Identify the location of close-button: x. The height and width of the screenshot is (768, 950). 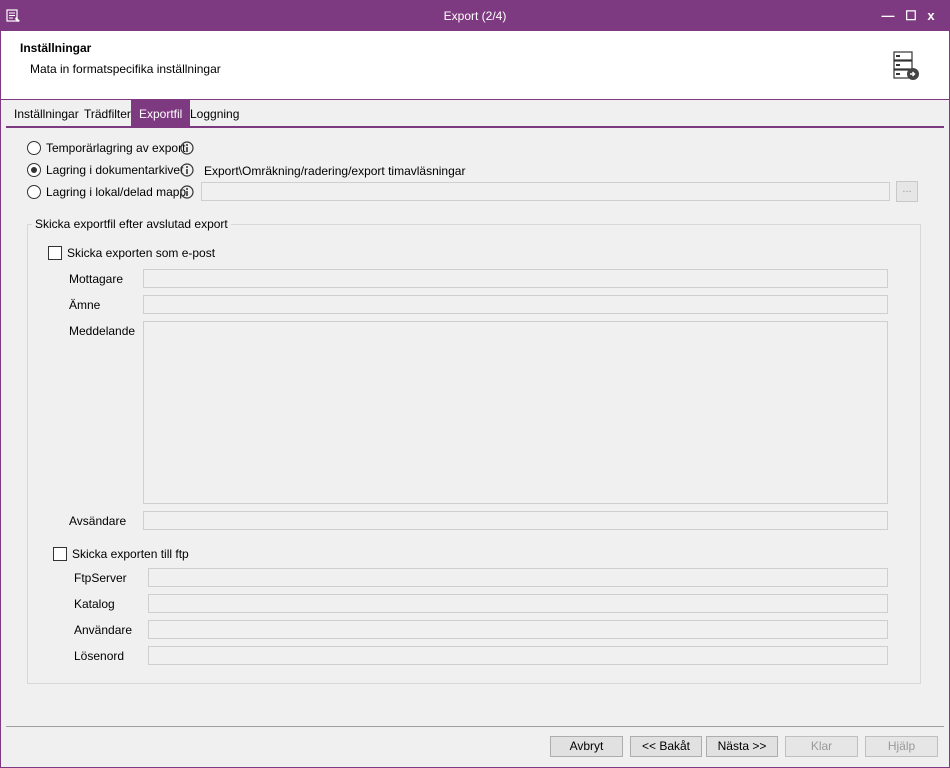
(931, 16).